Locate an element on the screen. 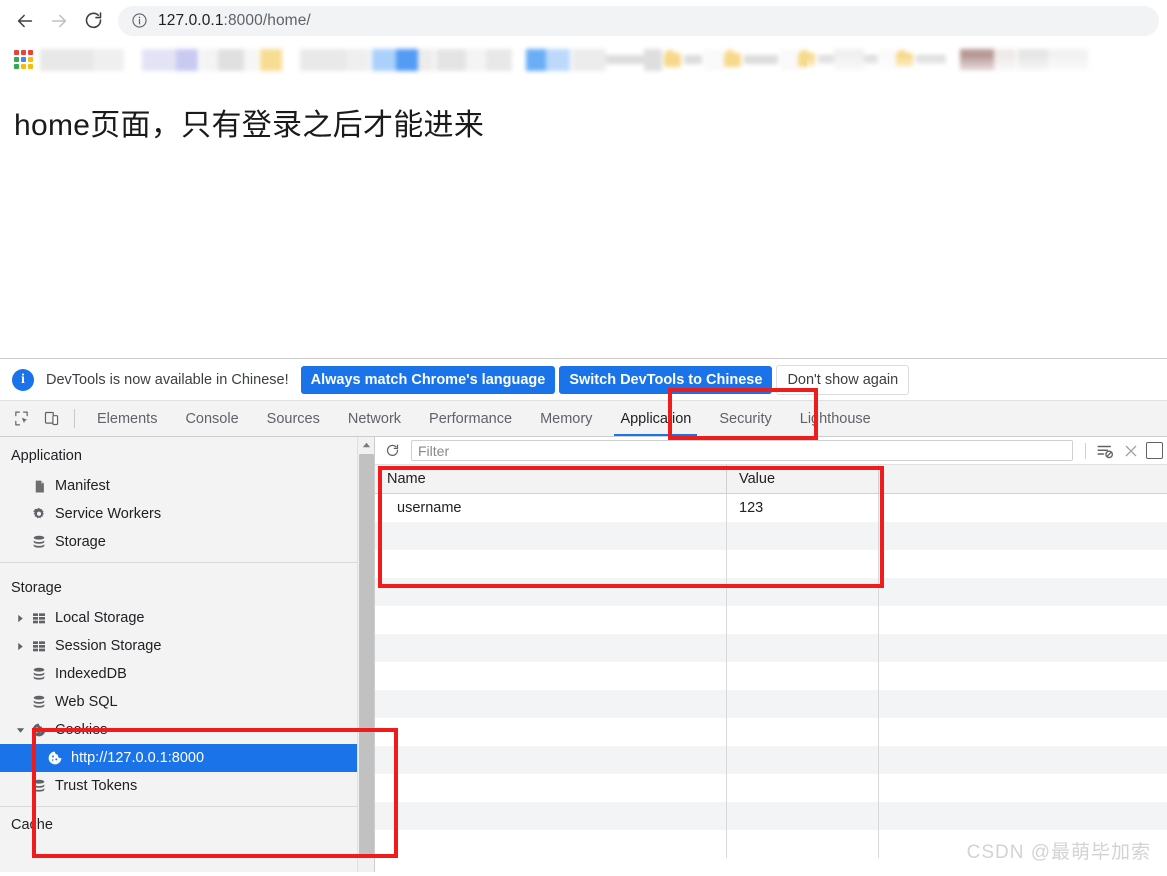 The height and width of the screenshot is (876, 1167). column-header-name: Name is located at coordinates (551, 479).